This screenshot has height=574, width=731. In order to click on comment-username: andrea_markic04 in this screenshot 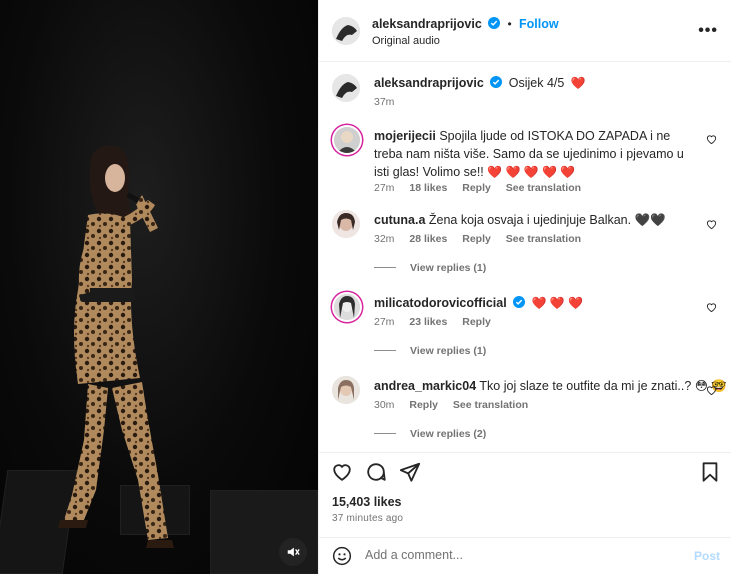, I will do `click(425, 386)`.